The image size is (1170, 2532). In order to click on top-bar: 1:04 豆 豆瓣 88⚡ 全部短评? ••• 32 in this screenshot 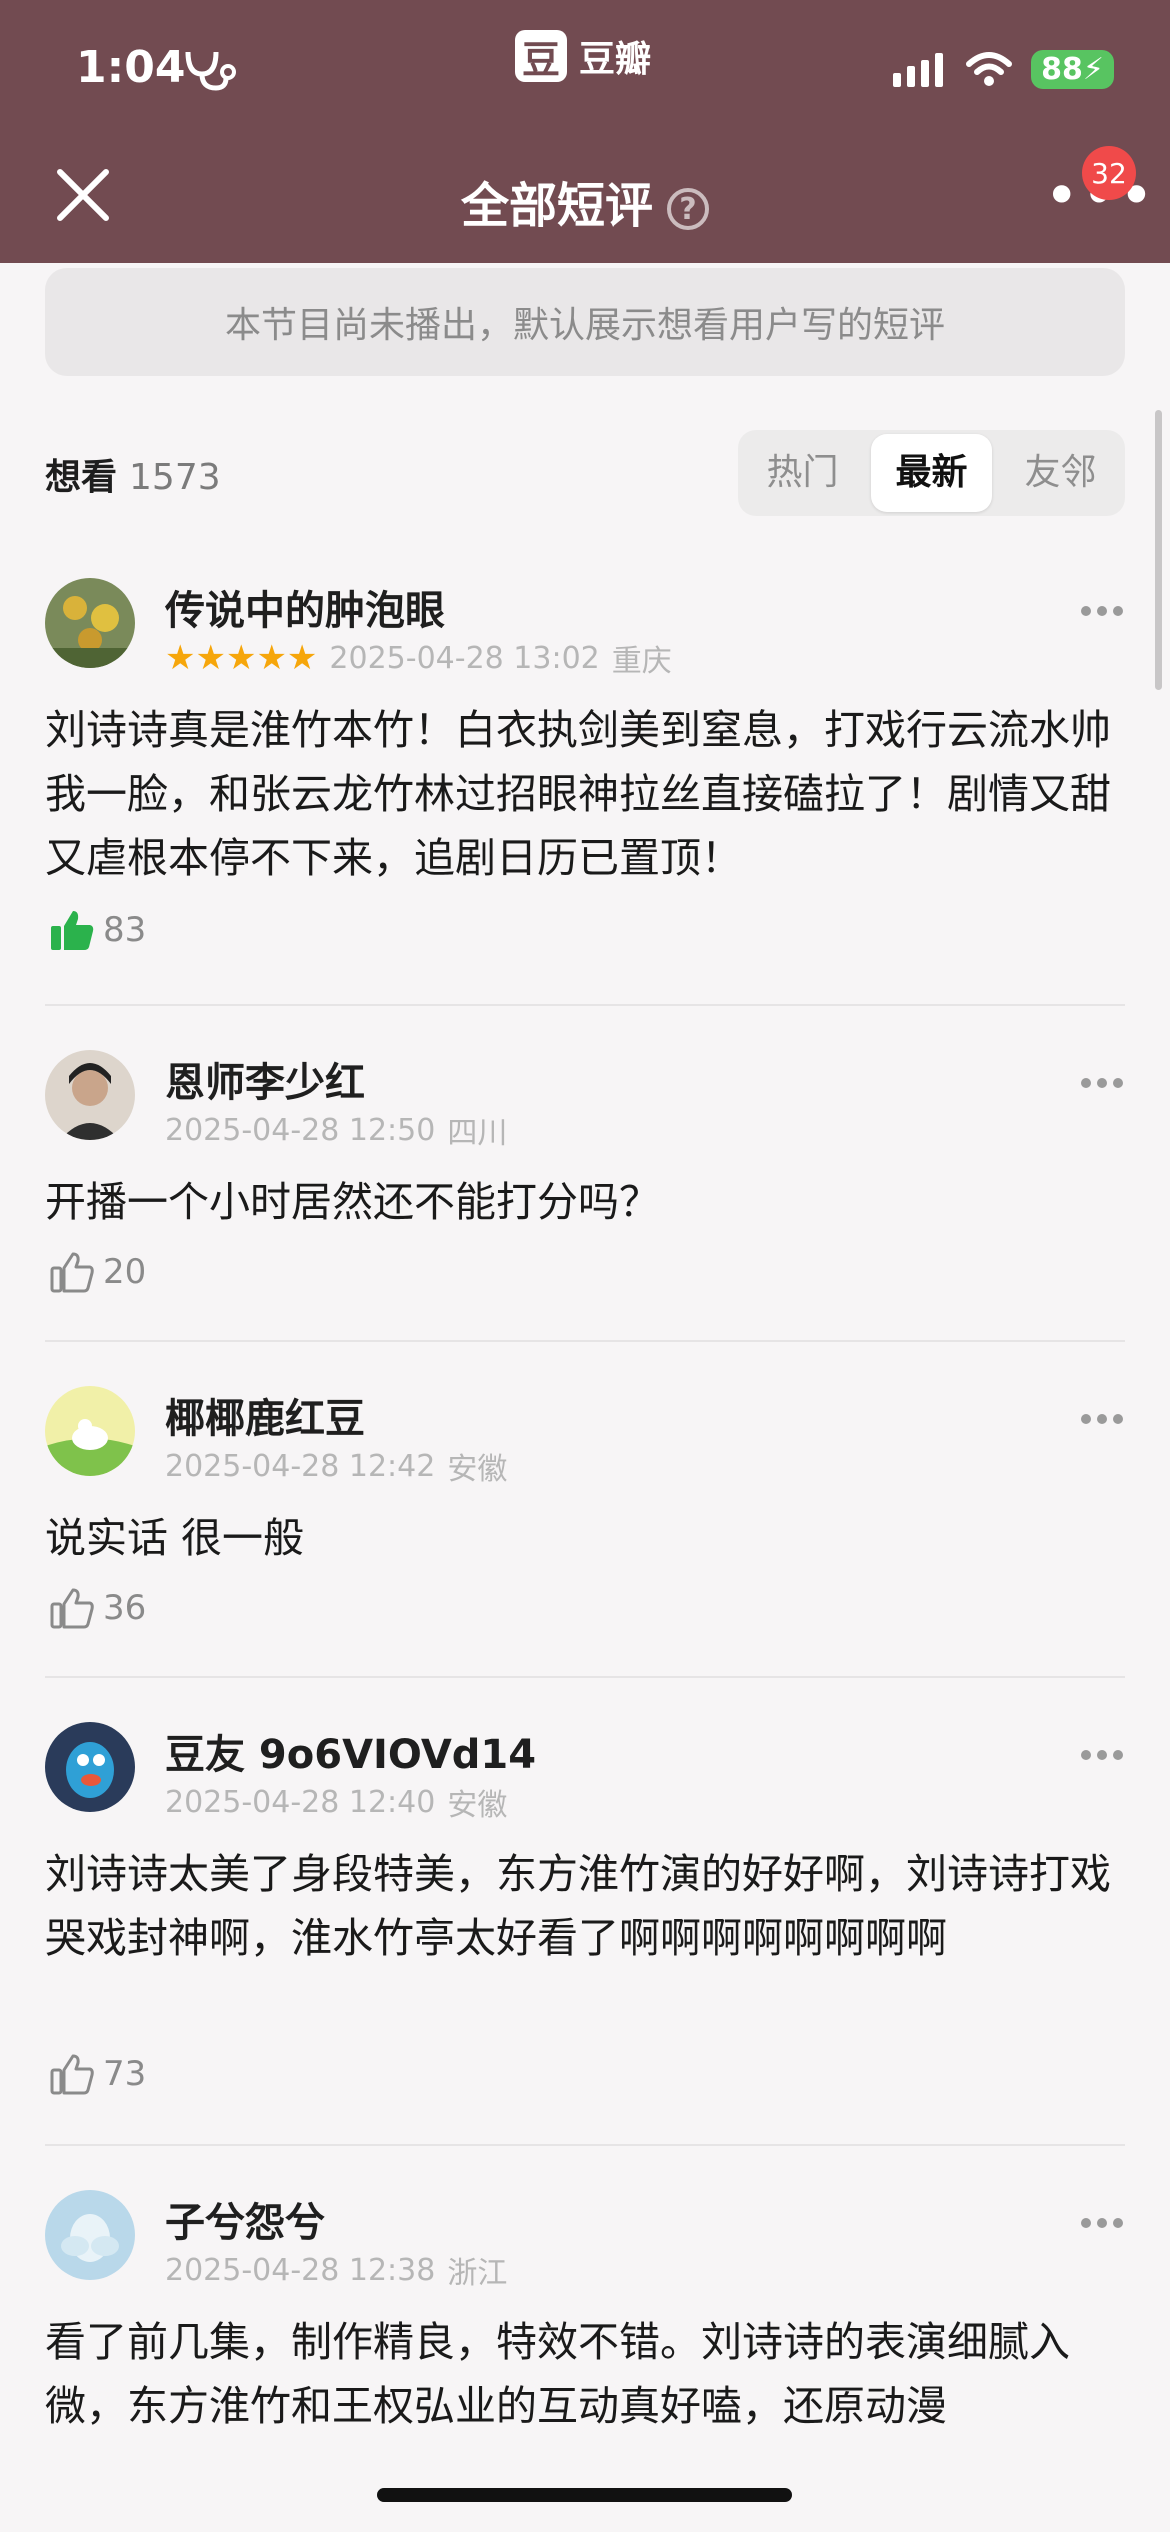, I will do `click(585, 131)`.